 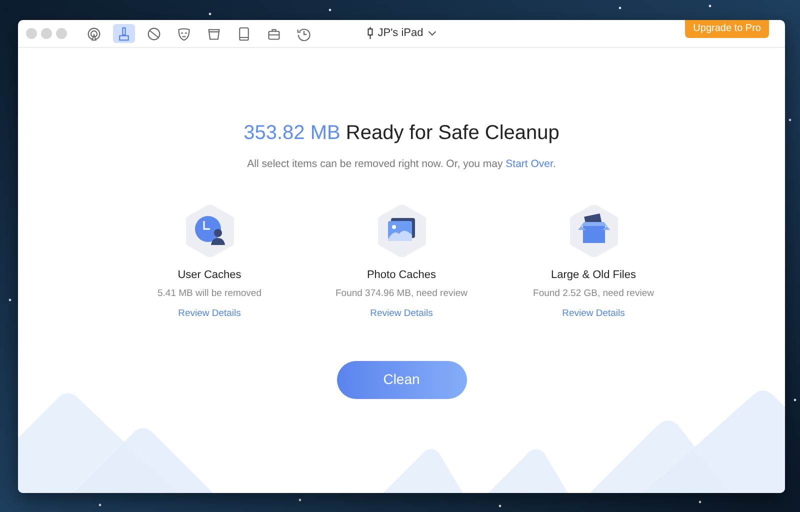 What do you see at coordinates (401, 133) in the screenshot?
I see `headline: 353.82 MB Ready for Safe Cleanup` at bounding box center [401, 133].